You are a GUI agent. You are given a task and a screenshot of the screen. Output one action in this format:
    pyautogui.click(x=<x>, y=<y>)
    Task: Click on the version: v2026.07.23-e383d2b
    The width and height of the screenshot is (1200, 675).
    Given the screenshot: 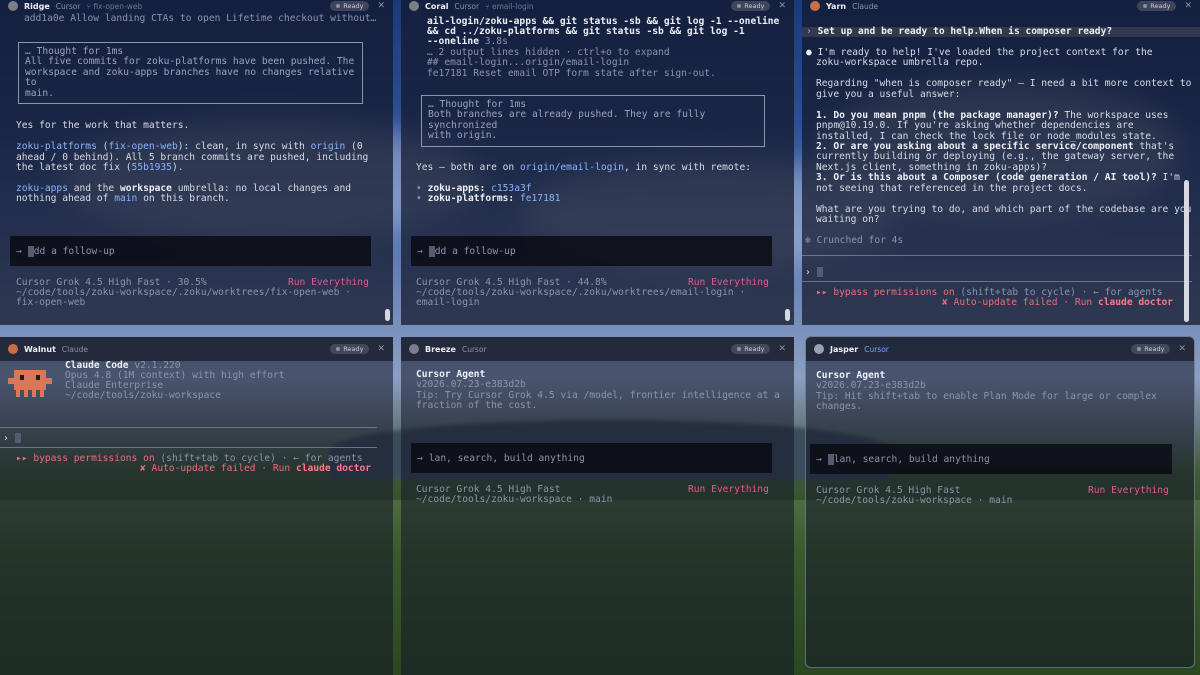 What is the action you would take?
    pyautogui.click(x=471, y=384)
    